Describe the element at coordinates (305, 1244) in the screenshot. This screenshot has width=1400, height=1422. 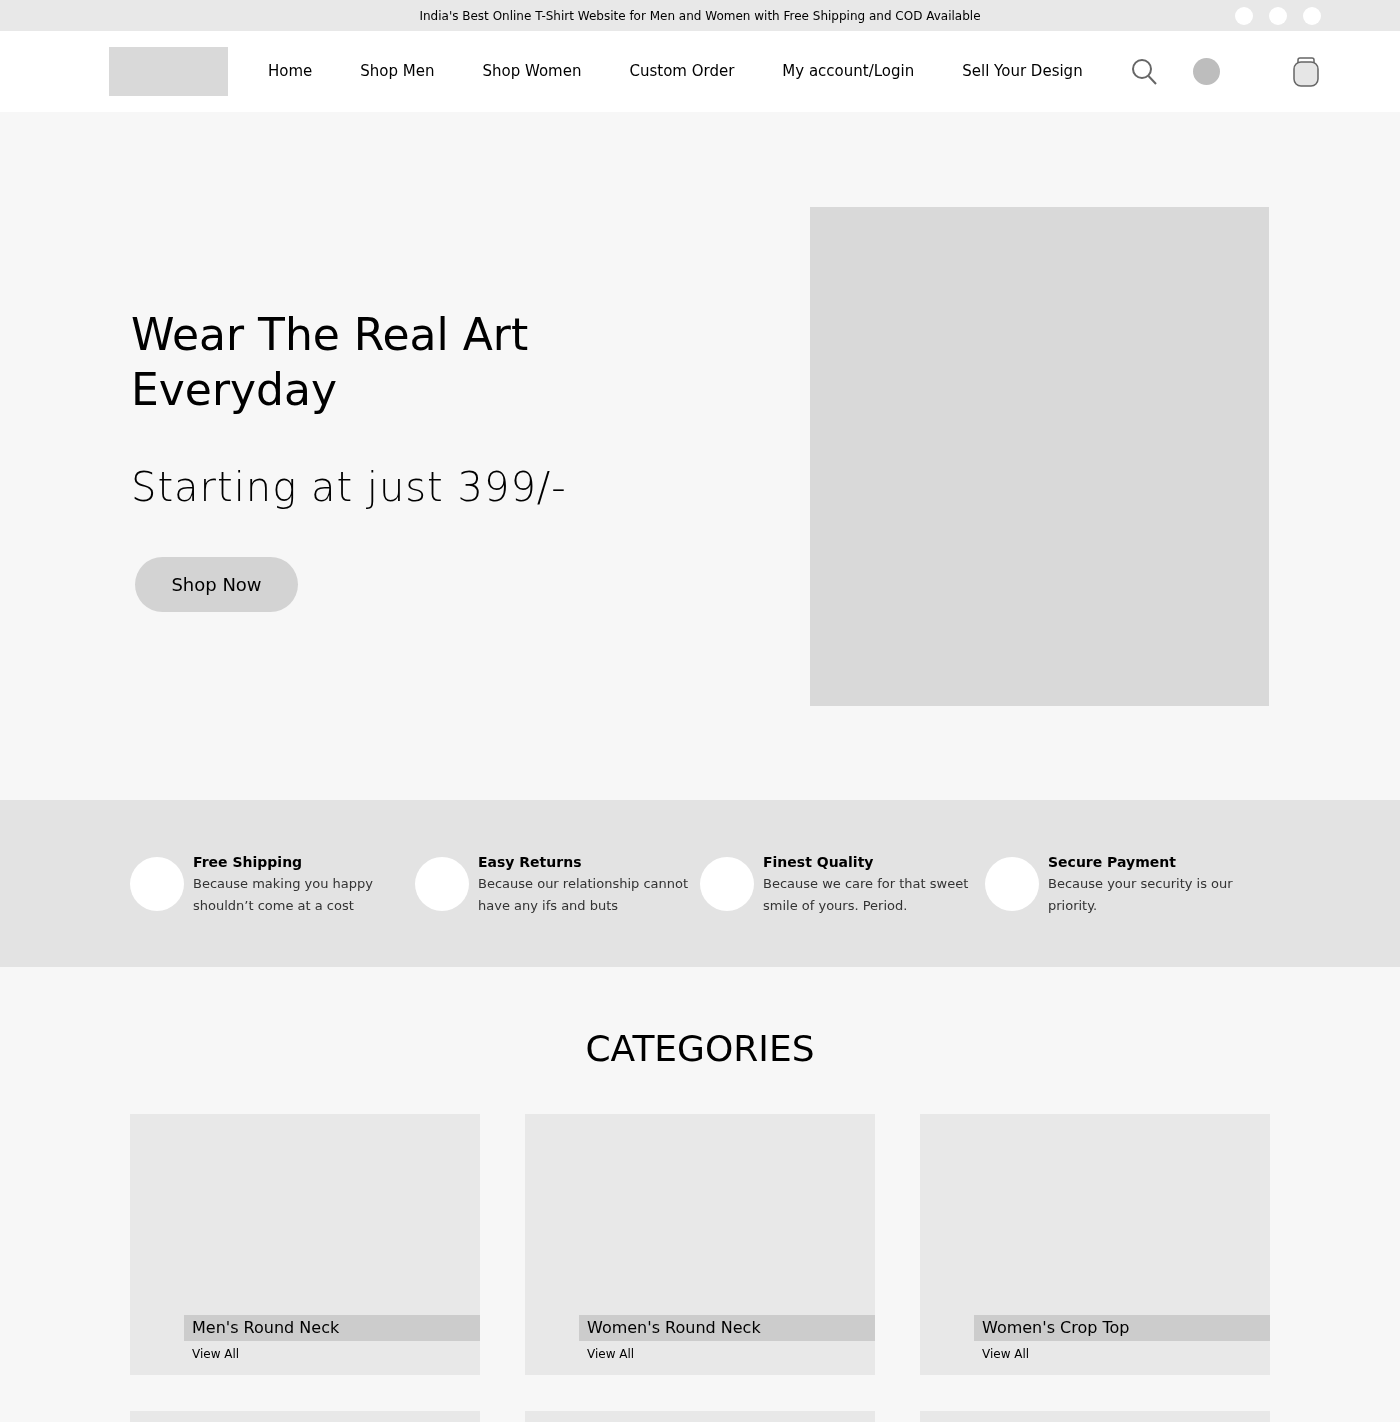
I see `category-card: Men's Round Neck View All` at that location.